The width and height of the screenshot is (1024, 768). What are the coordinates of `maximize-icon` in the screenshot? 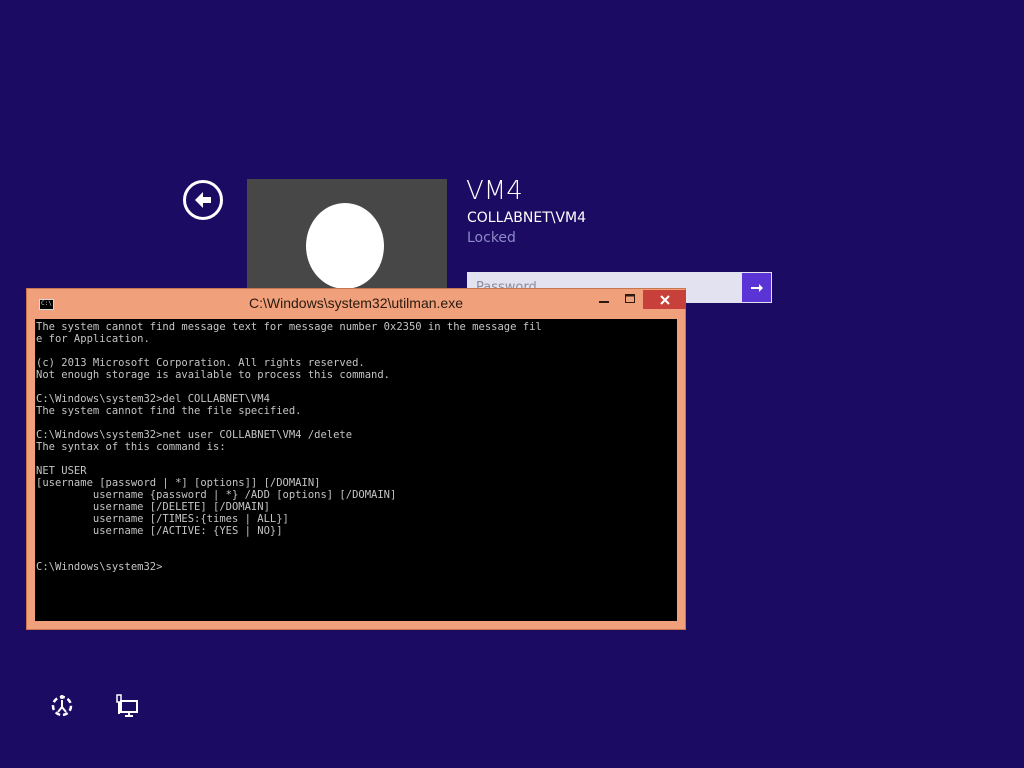 It's located at (630, 298).